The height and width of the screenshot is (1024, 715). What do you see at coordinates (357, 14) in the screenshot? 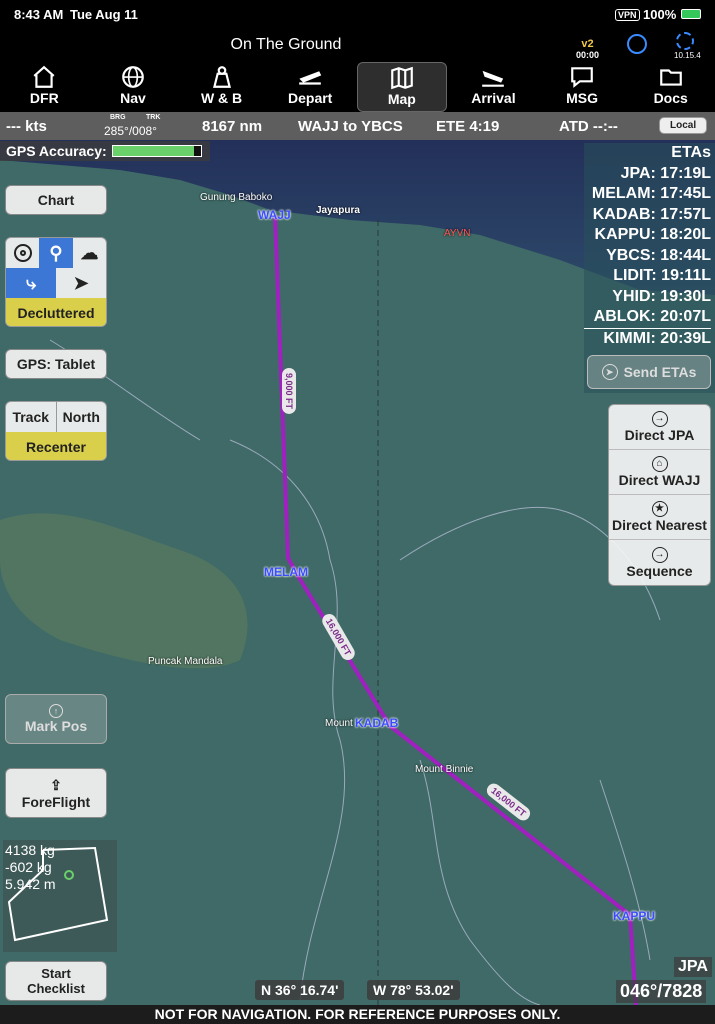
I see `status-bar: 8:43 AM Tue Aug 11 VPN 100%` at bounding box center [357, 14].